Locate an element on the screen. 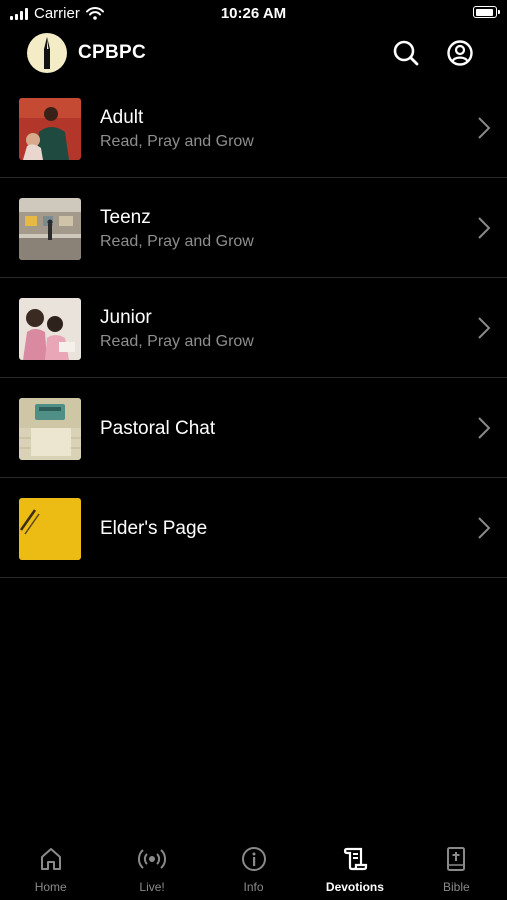  tab-bible: Bible is located at coordinates (456, 868).